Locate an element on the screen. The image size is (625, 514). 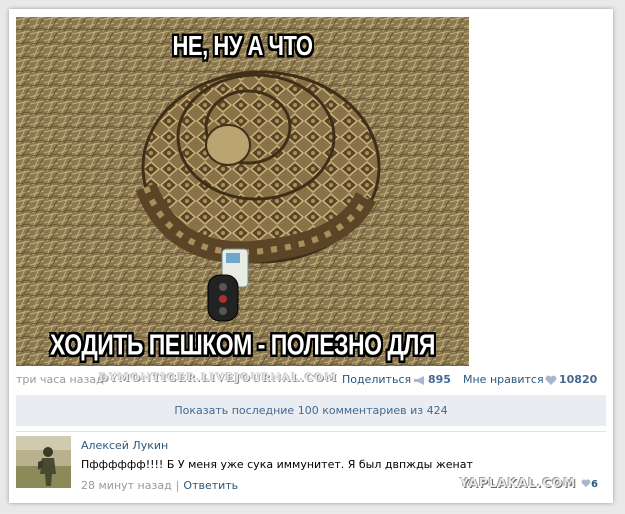
like-count: 10820 is located at coordinates (578, 379).